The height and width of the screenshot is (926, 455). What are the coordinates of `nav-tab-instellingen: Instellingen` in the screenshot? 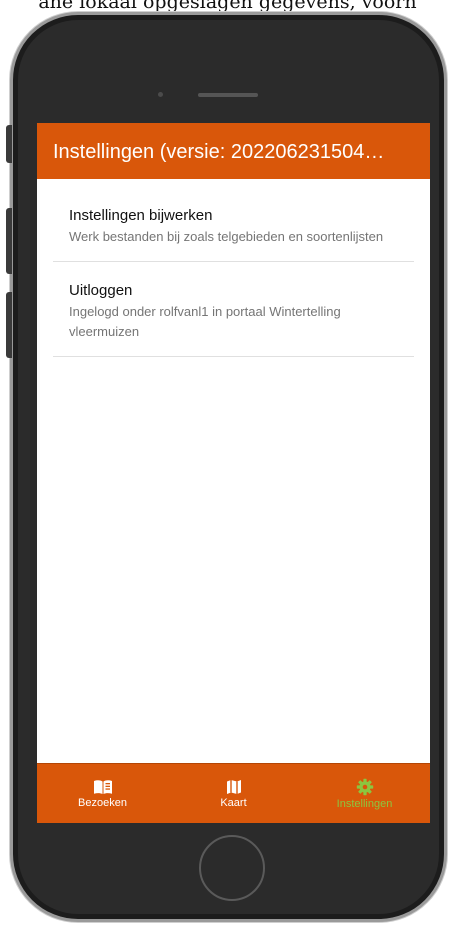 It's located at (364, 793).